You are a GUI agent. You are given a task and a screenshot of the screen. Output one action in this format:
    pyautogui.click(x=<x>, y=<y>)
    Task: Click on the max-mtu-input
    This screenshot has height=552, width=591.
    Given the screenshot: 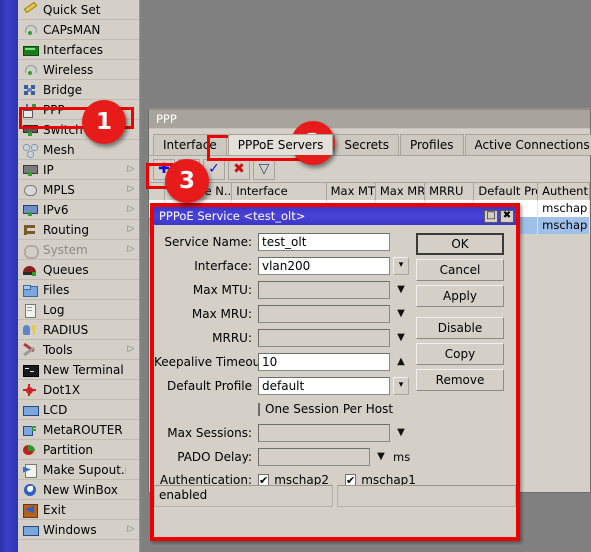 What is the action you would take?
    pyautogui.click(x=324, y=289)
    